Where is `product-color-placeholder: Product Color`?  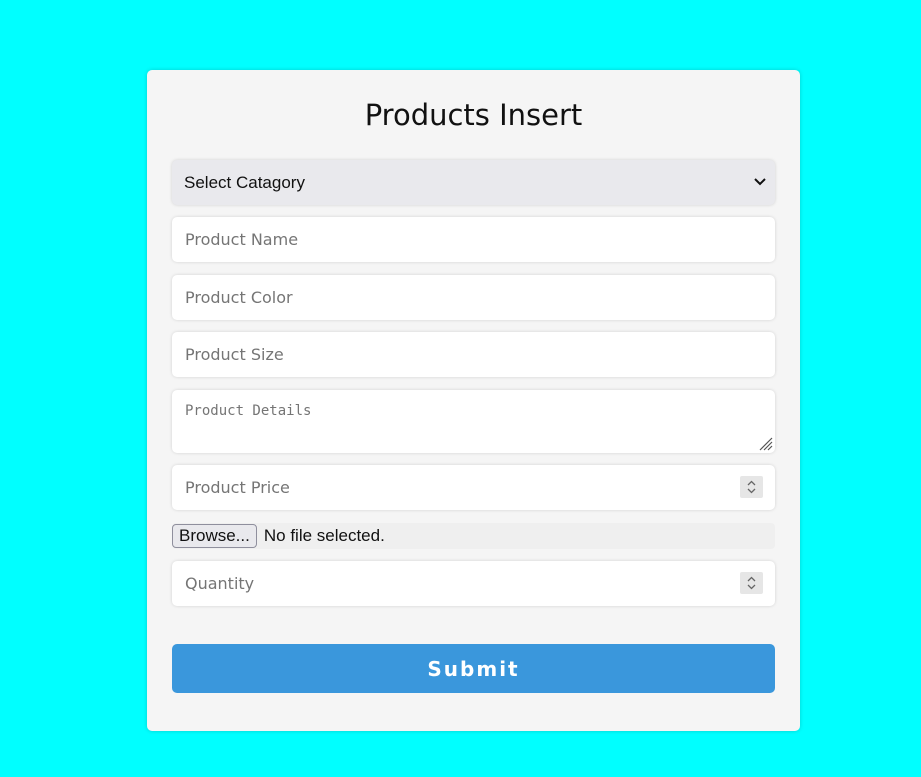 product-color-placeholder: Product Color is located at coordinates (239, 297).